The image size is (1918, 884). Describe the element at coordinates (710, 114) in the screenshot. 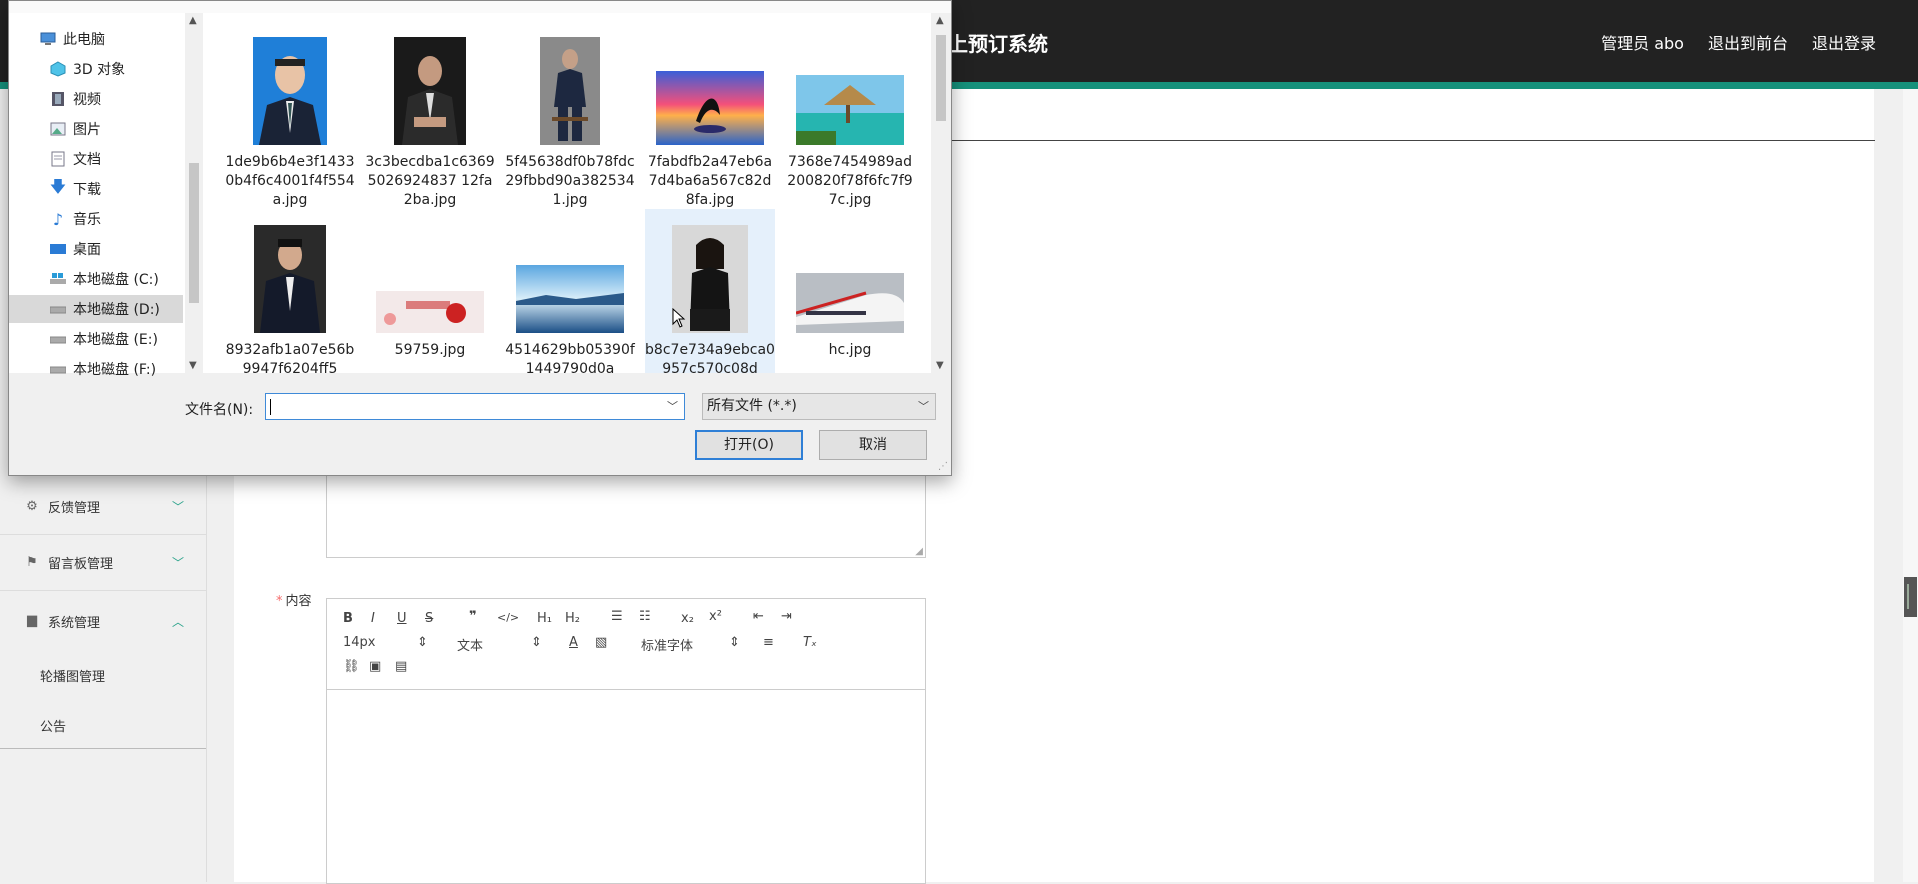

I see `file-item: 7fabdfb2a47eb6a7d4ba6a567c82d8fa.jpg` at that location.